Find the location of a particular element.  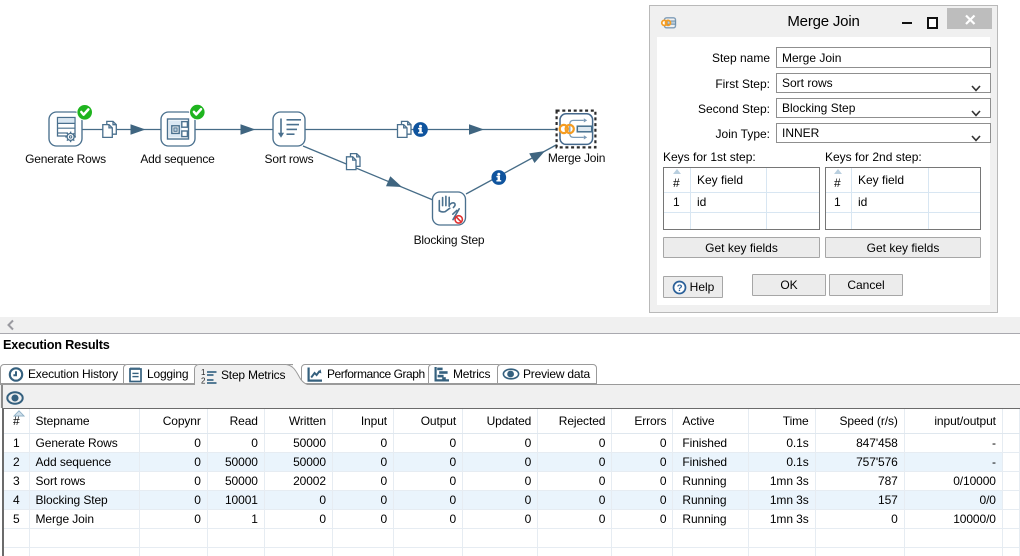

svg-text: 2 is located at coordinates (203, 380).